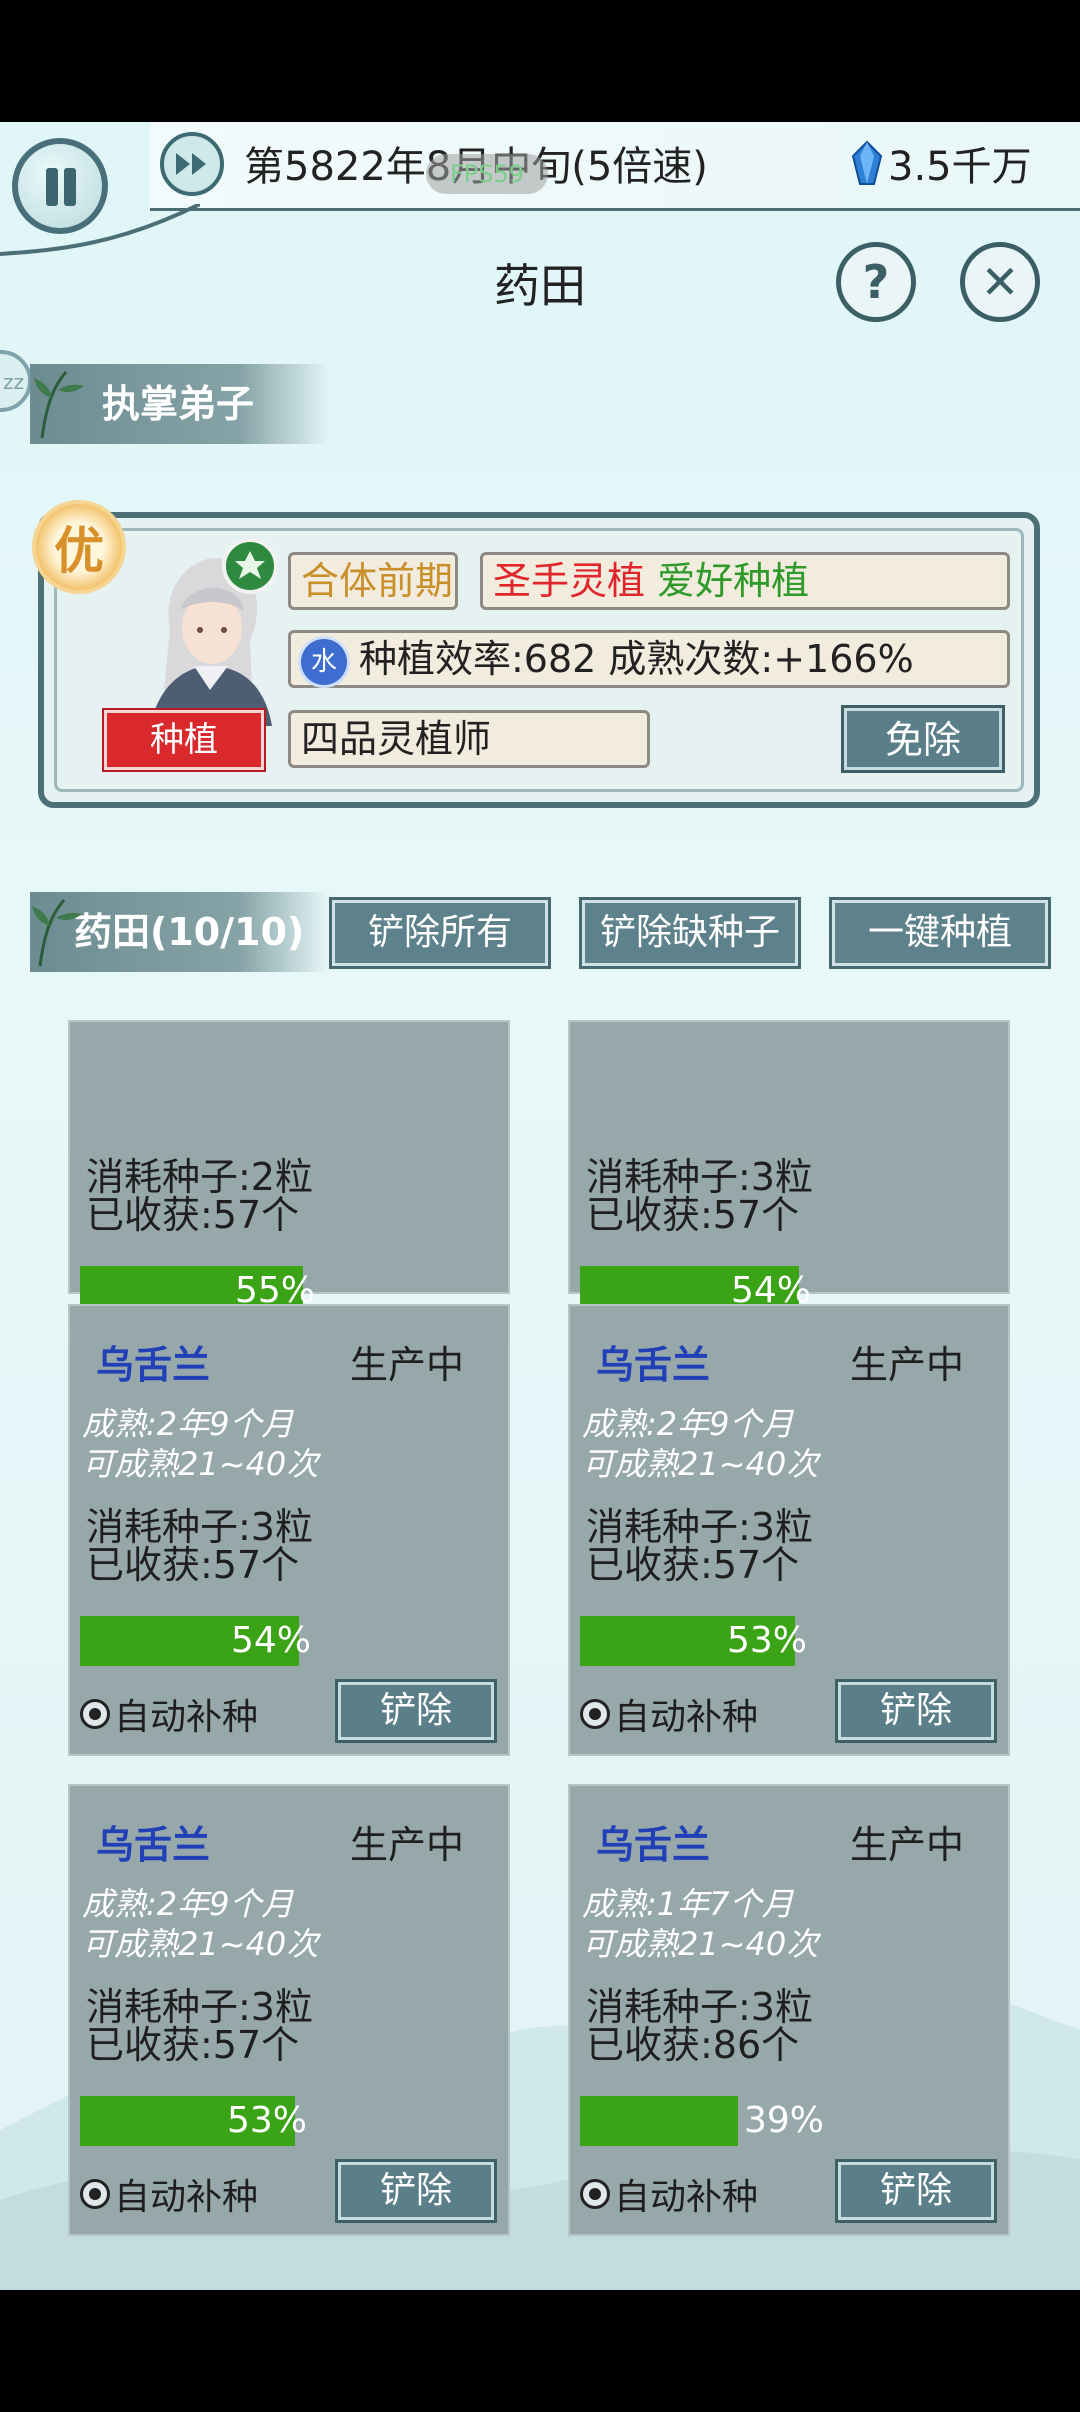  I want to click on help-button: ?, so click(876, 282).